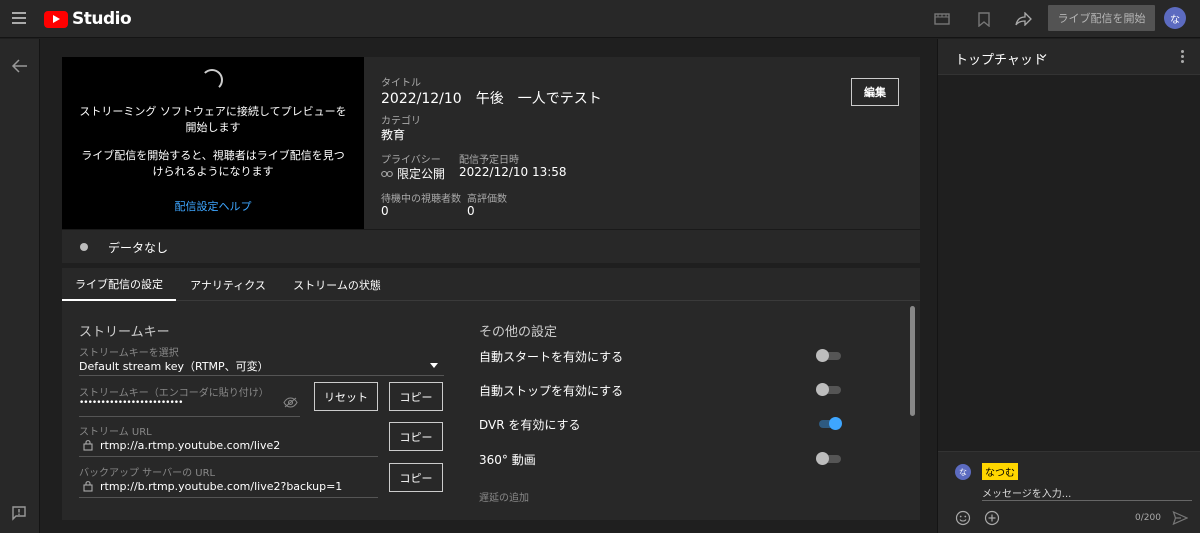 The height and width of the screenshot is (533, 1200). I want to click on edit-button: 編集, so click(875, 92).